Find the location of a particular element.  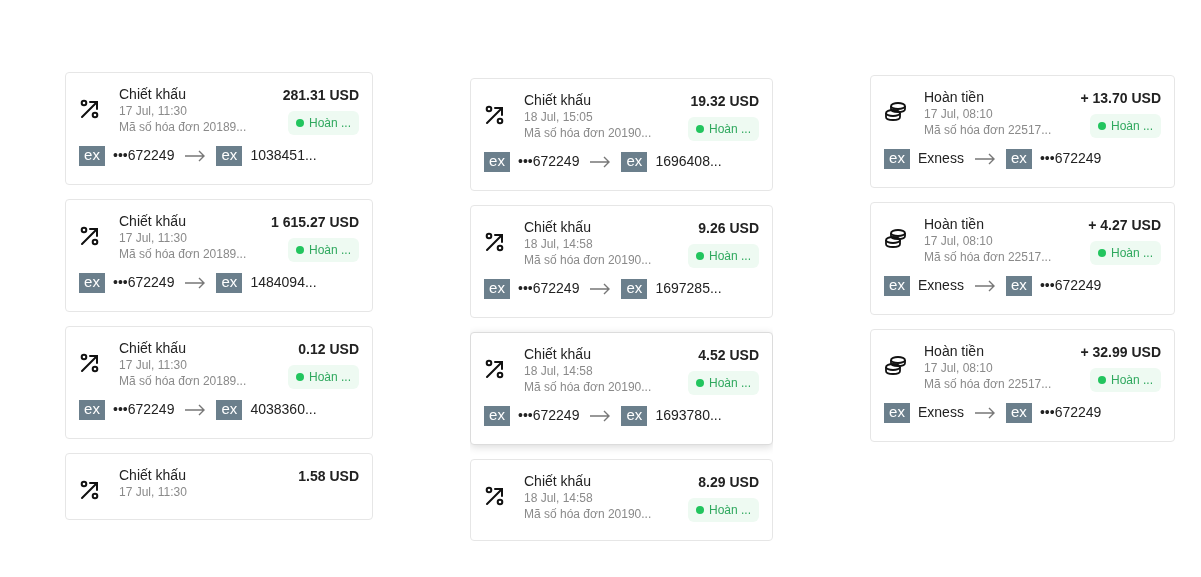

transaction-card: Hoàn tiền 17 Jul, 08:10 Mã số hóa đơn 22517... + 4.27 USD Hoàn ... ex Exness ex •••672249 is located at coordinates (1022, 258).